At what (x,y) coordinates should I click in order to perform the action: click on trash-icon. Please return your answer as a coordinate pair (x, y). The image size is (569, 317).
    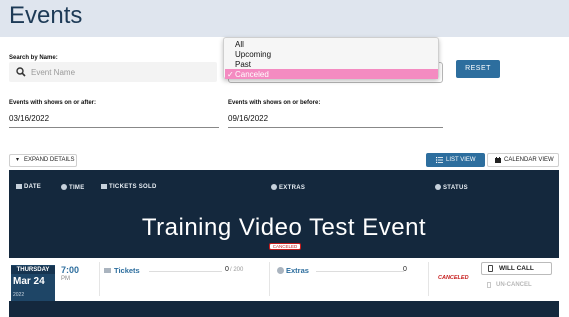
    Looking at the image, I should click on (489, 285).